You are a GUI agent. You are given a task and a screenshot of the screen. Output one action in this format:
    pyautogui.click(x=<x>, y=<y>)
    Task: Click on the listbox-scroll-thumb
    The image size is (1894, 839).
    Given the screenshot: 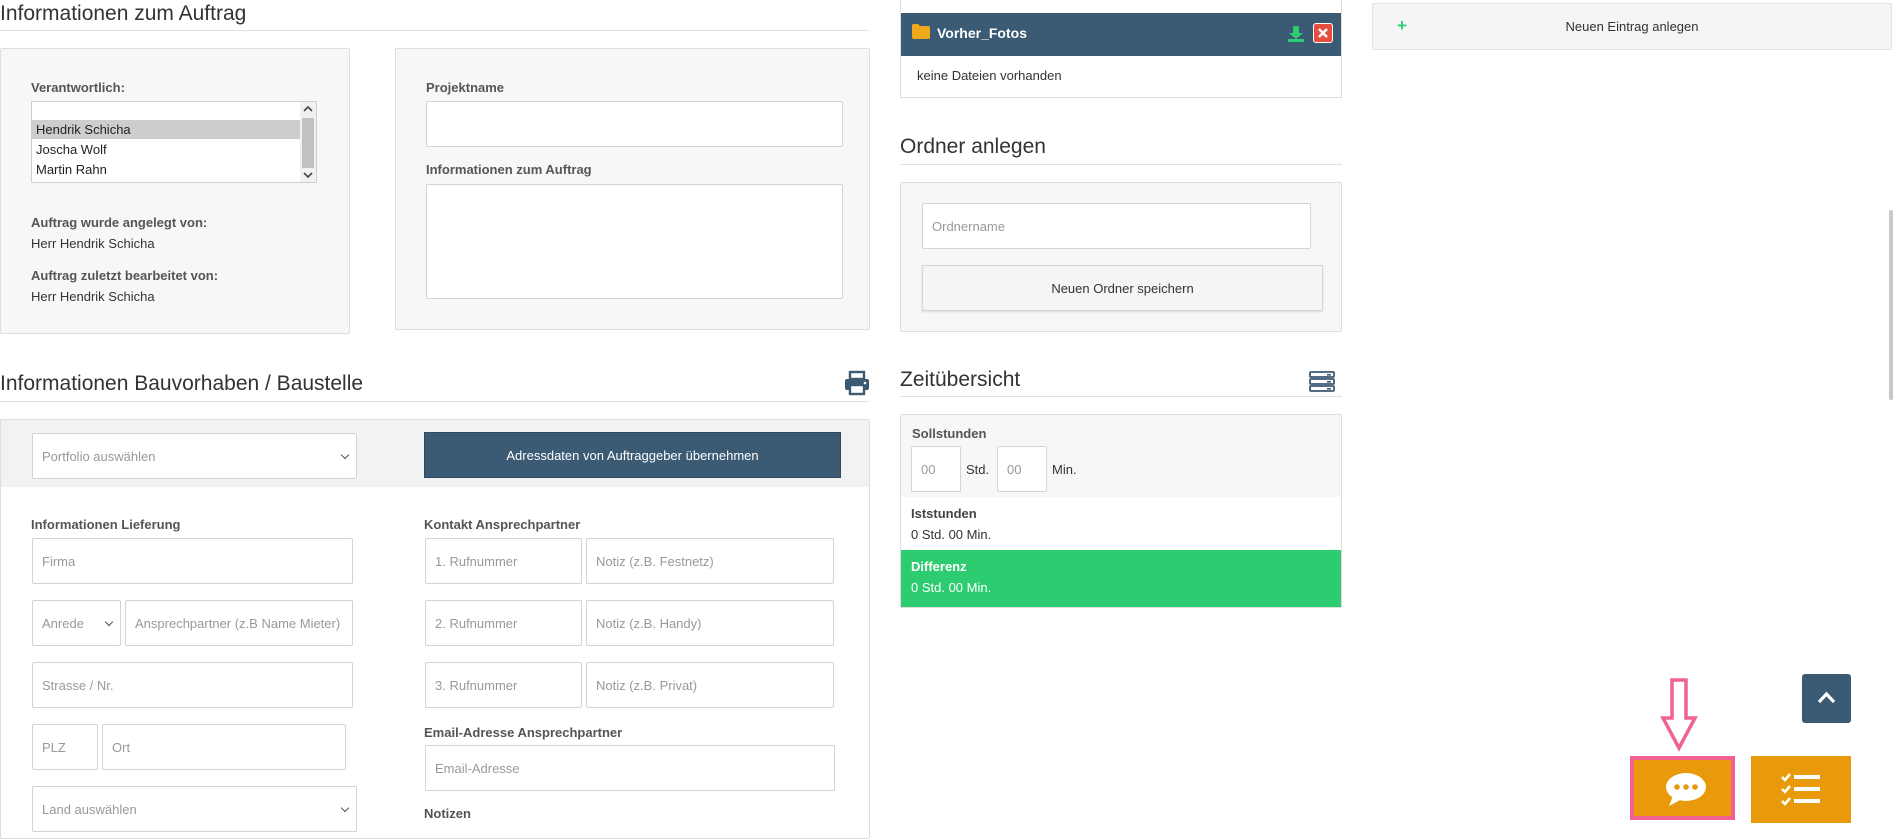 What is the action you would take?
    pyautogui.click(x=308, y=143)
    